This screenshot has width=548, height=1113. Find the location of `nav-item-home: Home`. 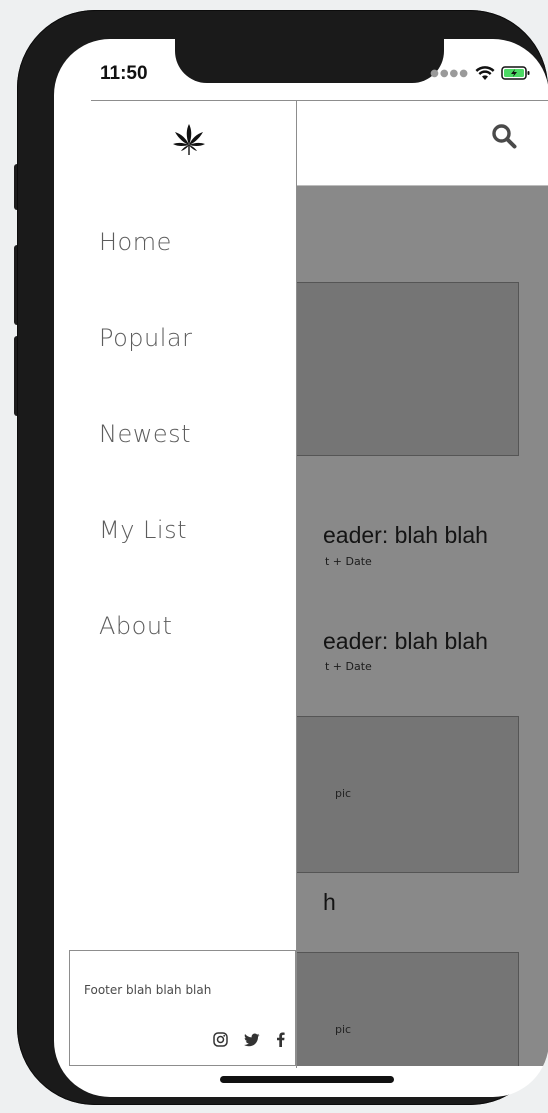

nav-item-home: Home is located at coordinates (135, 242).